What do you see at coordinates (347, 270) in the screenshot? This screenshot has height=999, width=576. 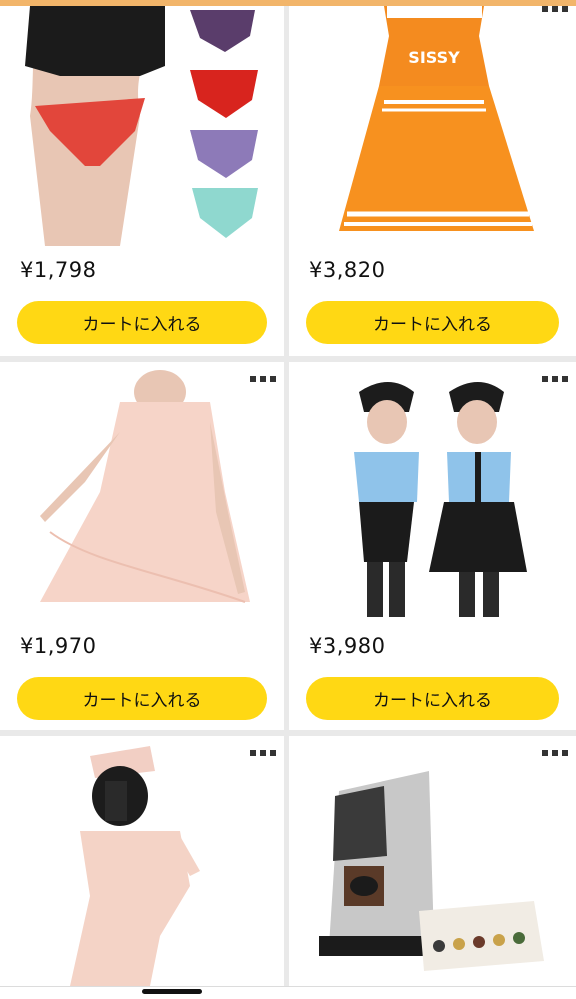 I see `product-price: ¥3,820` at bounding box center [347, 270].